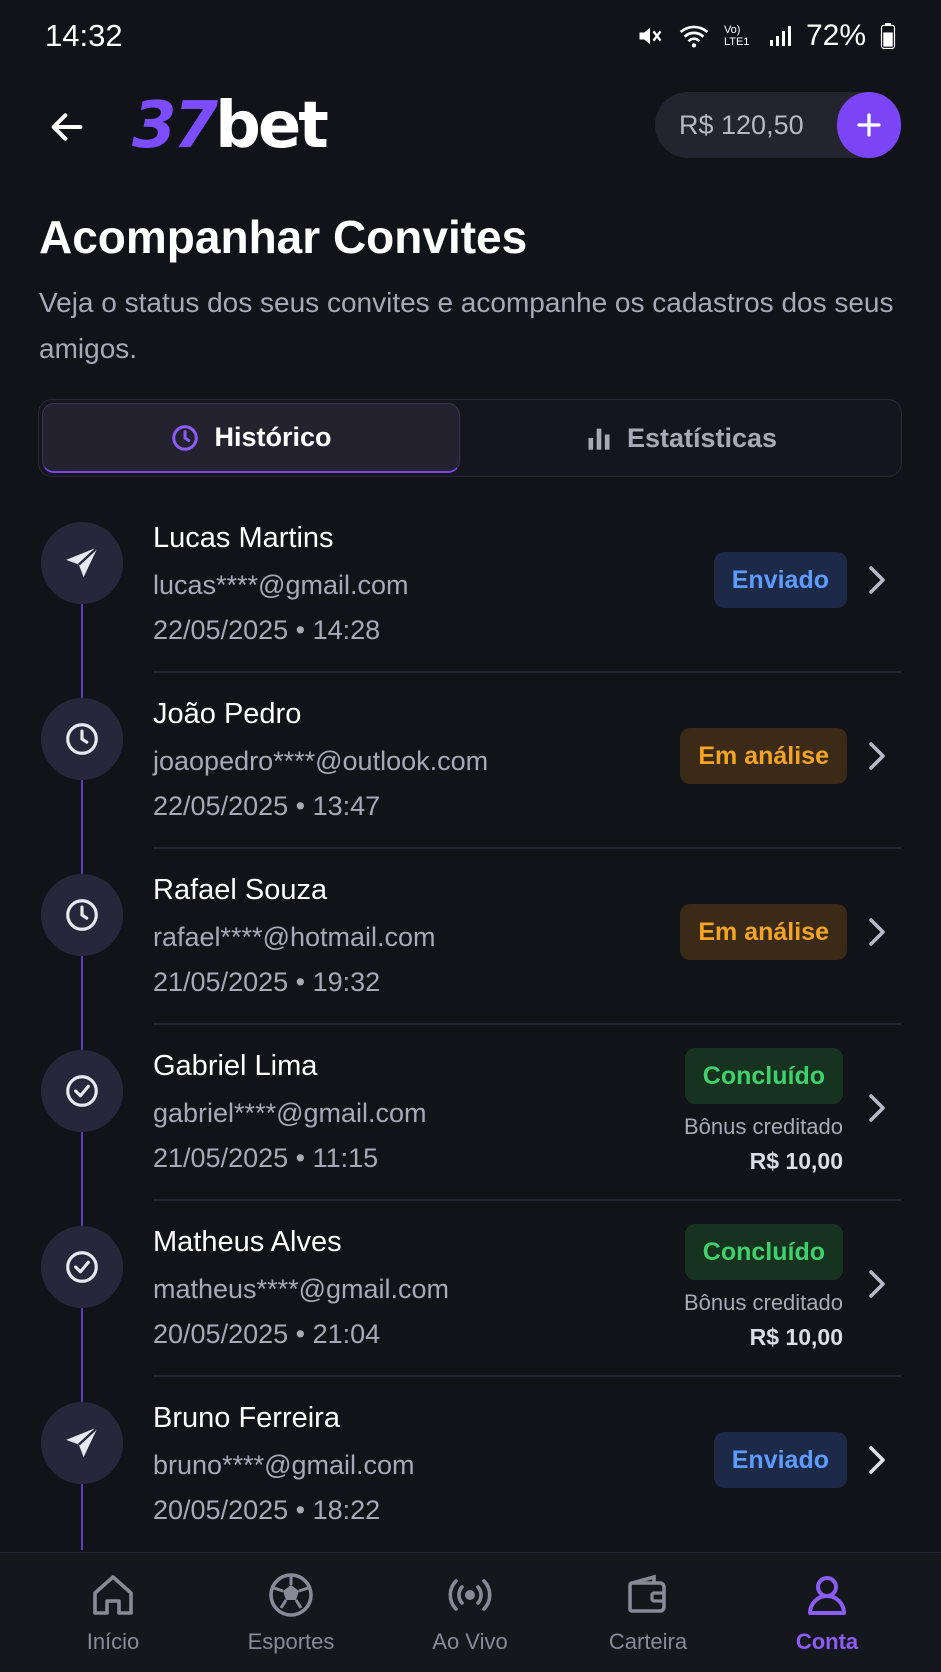 The image size is (941, 1672). I want to click on mute-icon, so click(650, 36).